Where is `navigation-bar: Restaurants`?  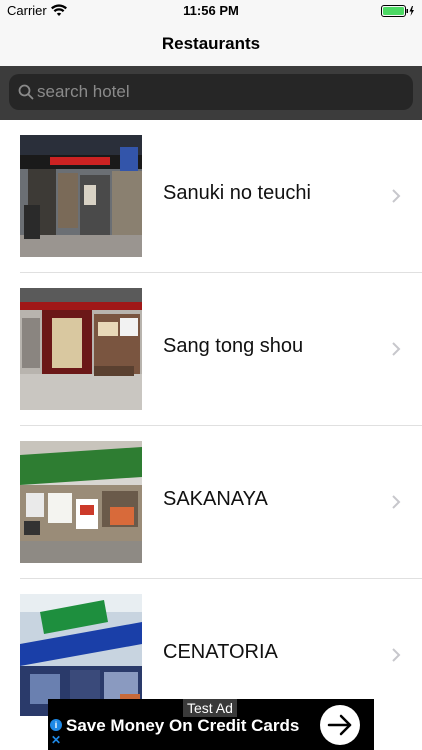 navigation-bar: Restaurants is located at coordinates (211, 44).